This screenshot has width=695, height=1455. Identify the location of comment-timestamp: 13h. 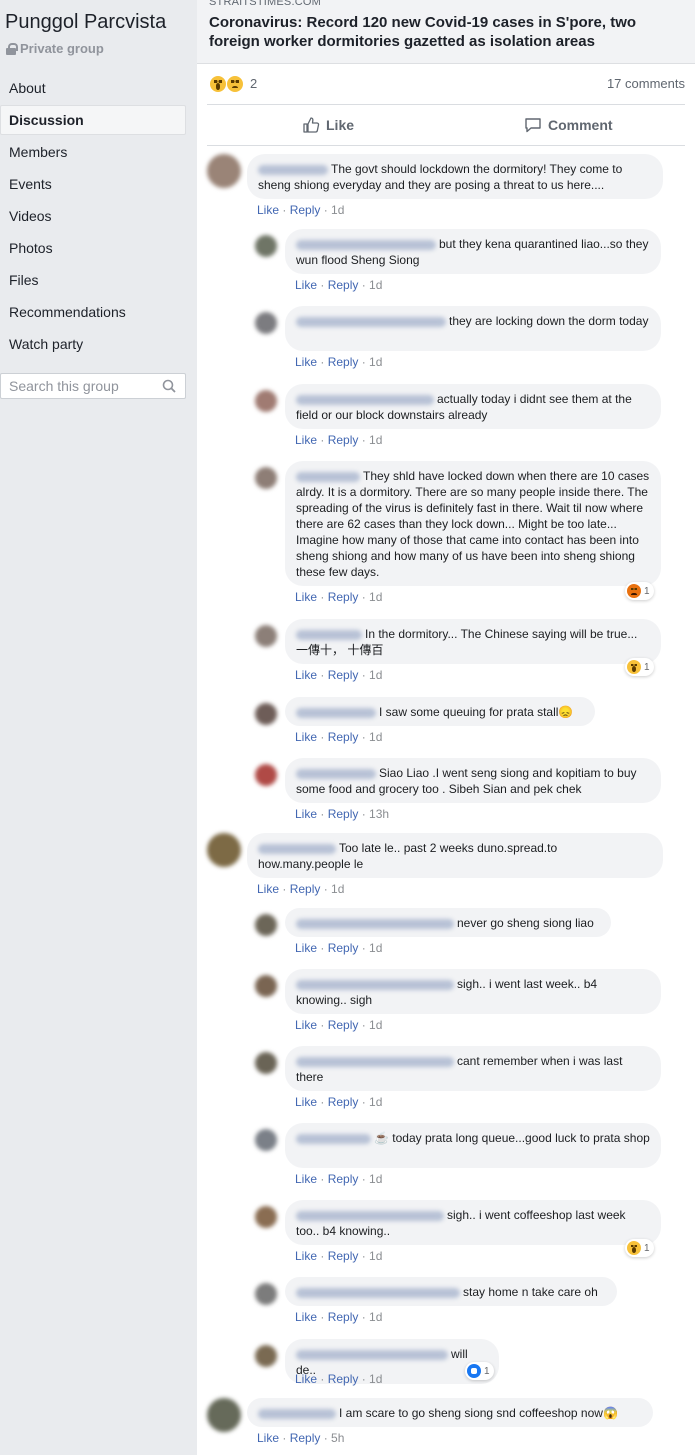
(379, 814).